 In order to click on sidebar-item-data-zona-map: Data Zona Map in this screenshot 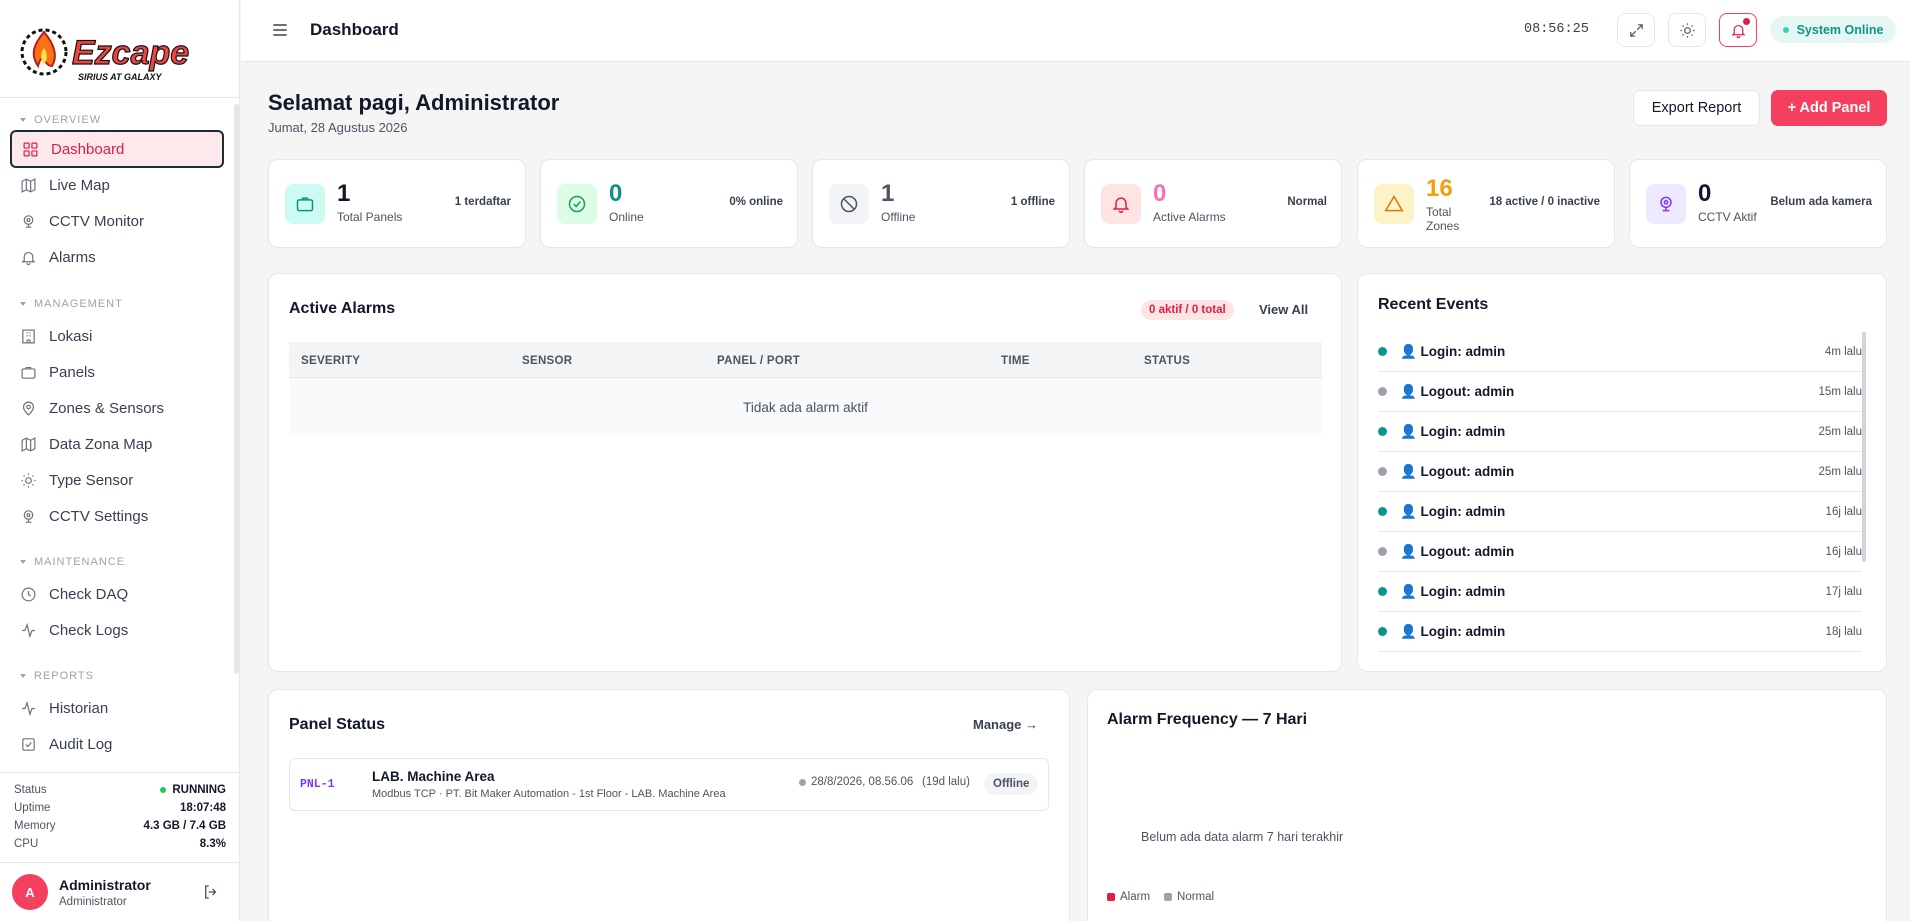, I will do `click(117, 444)`.